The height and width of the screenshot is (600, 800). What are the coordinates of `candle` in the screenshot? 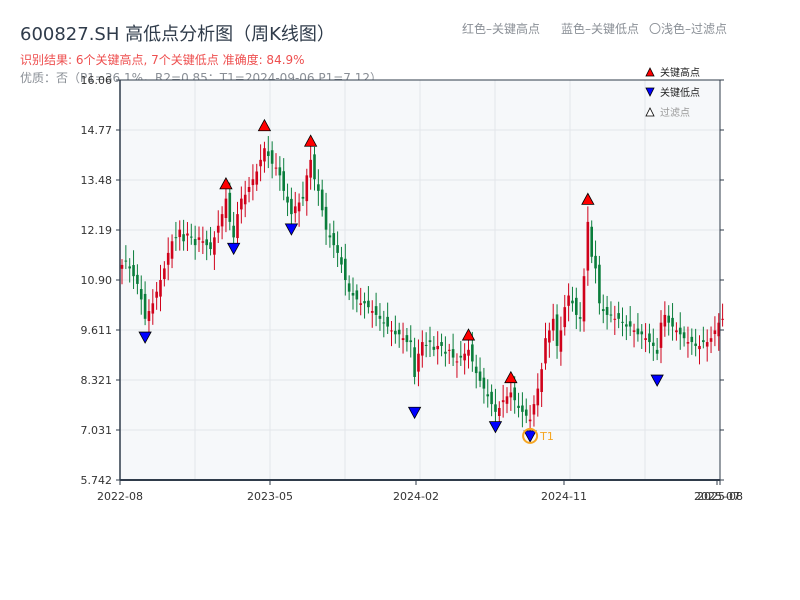 It's located at (722, 315).